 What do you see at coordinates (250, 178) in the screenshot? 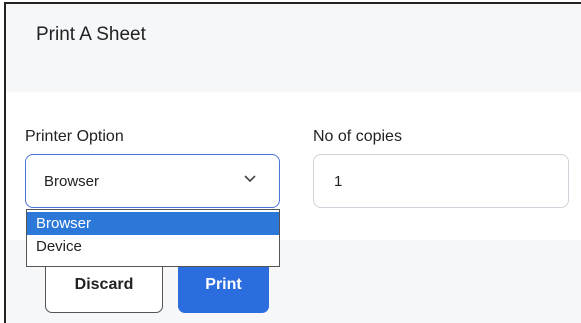
I see `chevron-down-icon` at bounding box center [250, 178].